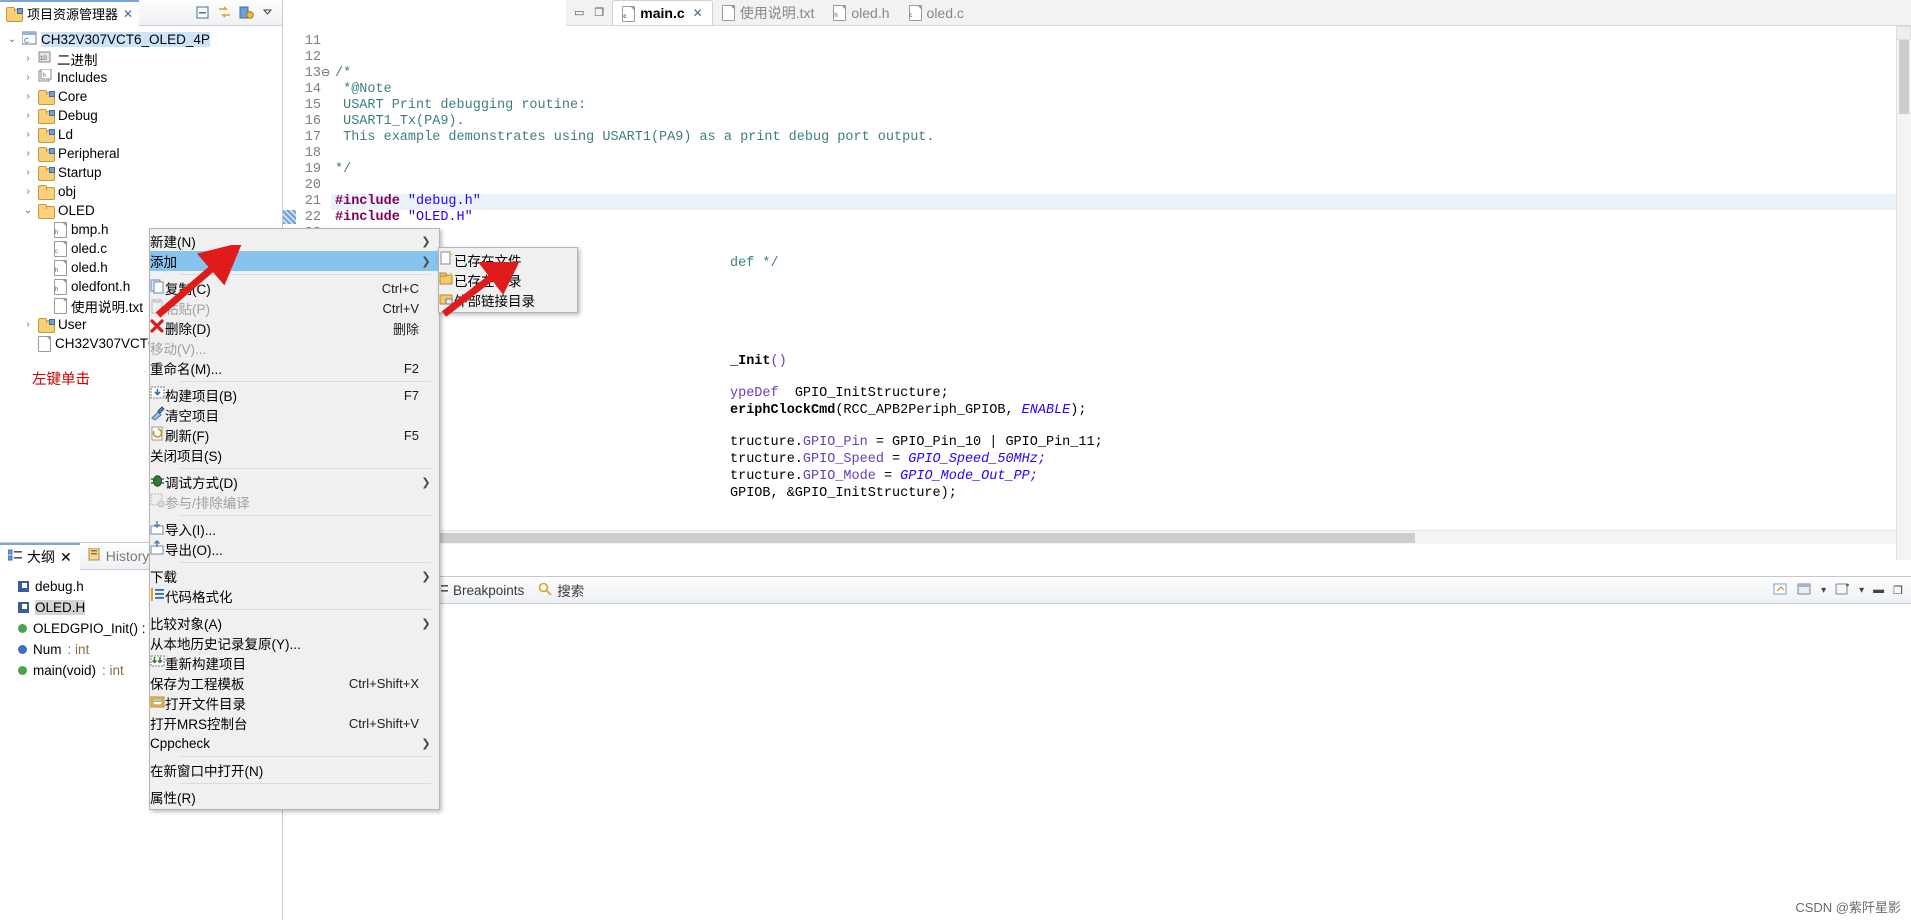 This screenshot has height=920, width=1911. What do you see at coordinates (294, 797) in the screenshot?
I see `menu-item: 属性(R)` at bounding box center [294, 797].